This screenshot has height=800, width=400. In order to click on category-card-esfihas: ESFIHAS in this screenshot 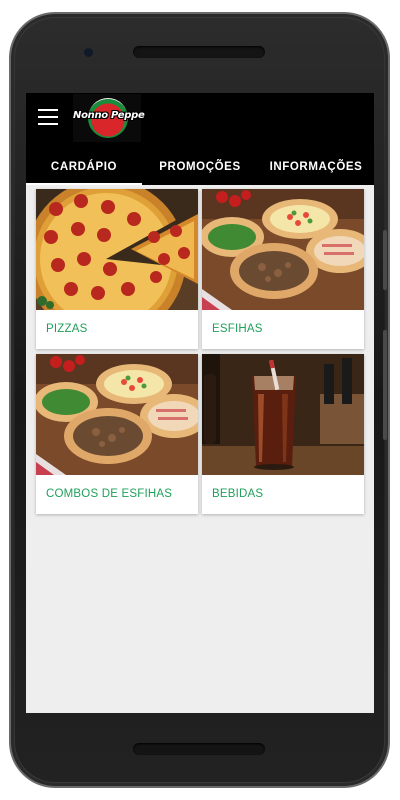, I will do `click(283, 269)`.